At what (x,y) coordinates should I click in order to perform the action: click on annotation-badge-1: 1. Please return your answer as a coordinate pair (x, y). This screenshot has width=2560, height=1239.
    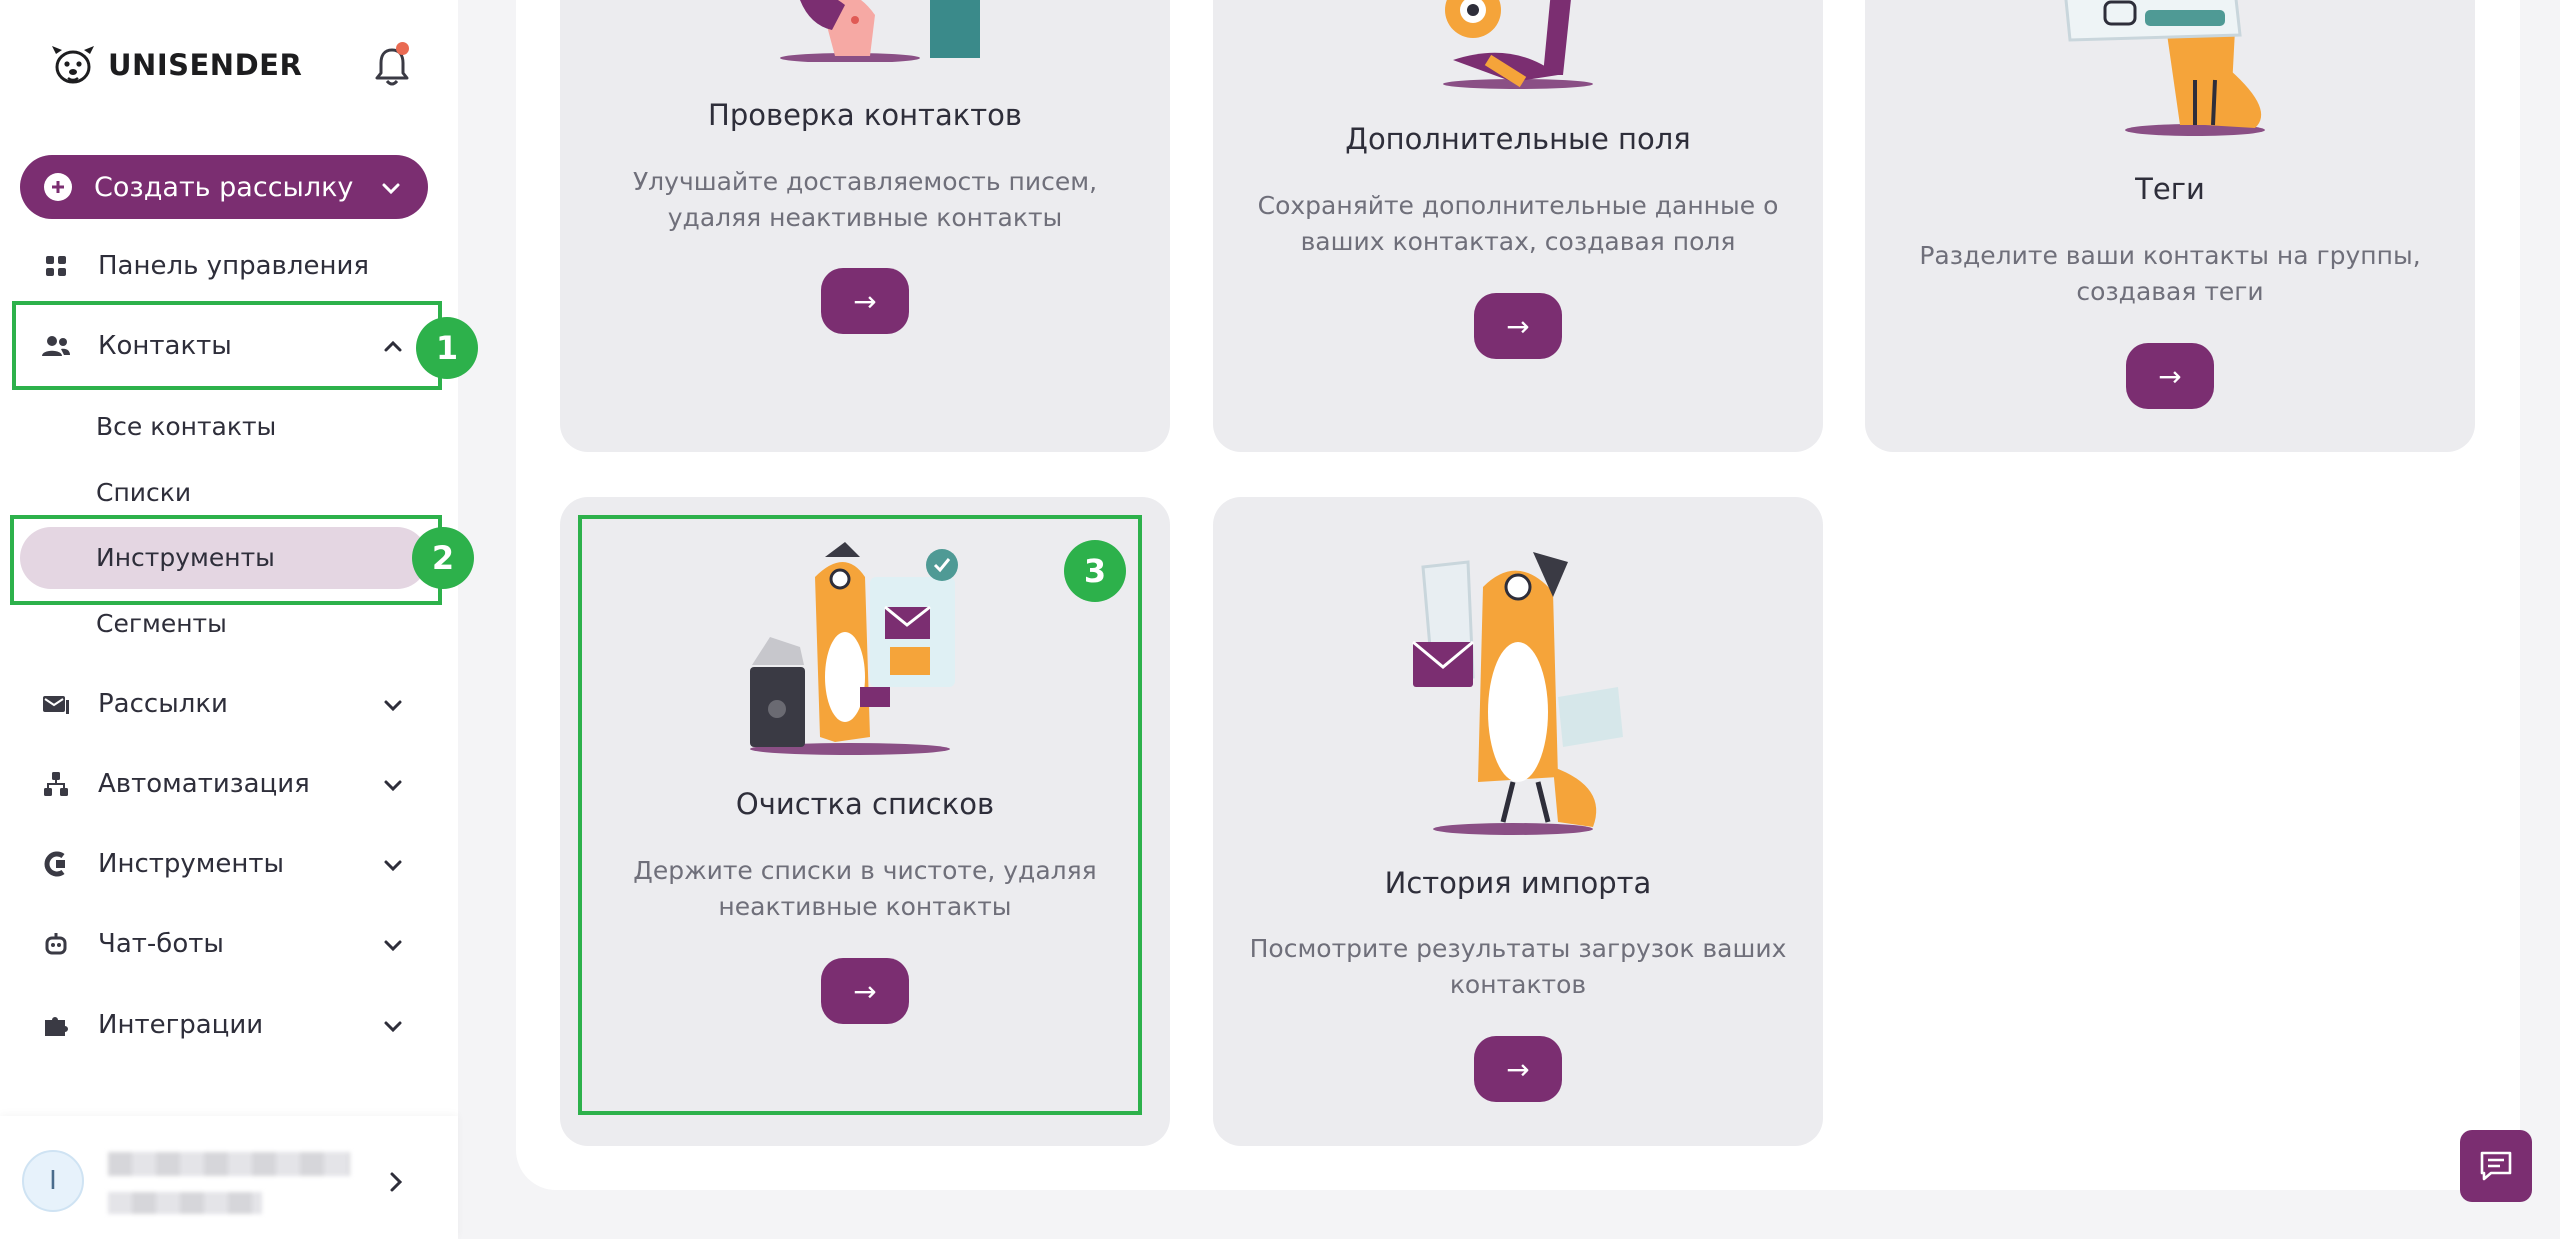
    Looking at the image, I should click on (447, 348).